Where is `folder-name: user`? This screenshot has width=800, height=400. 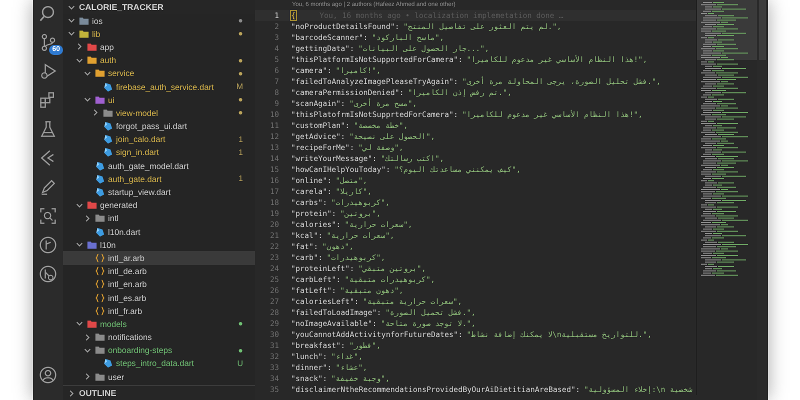 folder-name: user is located at coordinates (116, 377).